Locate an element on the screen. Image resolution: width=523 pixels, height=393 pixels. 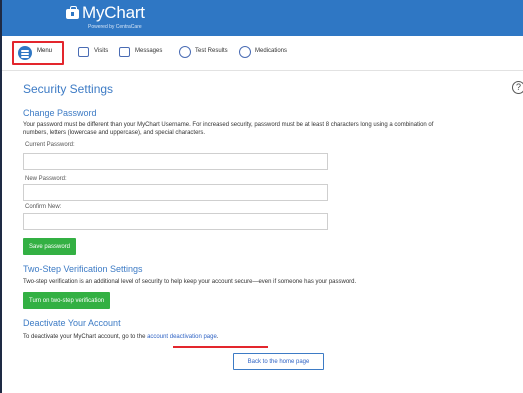
change-password-heading: Change Password is located at coordinates (60, 113).